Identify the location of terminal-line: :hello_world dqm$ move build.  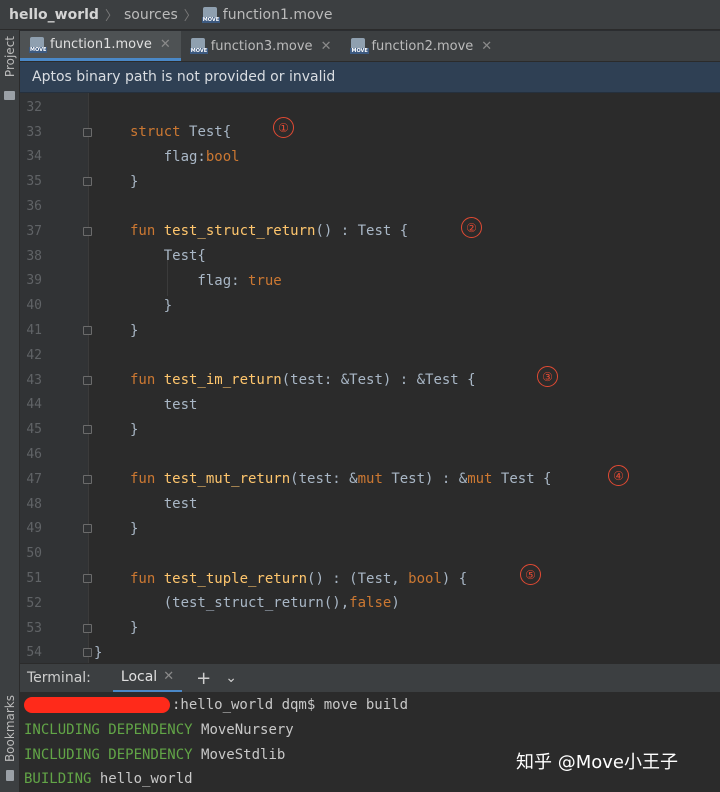
(216, 705).